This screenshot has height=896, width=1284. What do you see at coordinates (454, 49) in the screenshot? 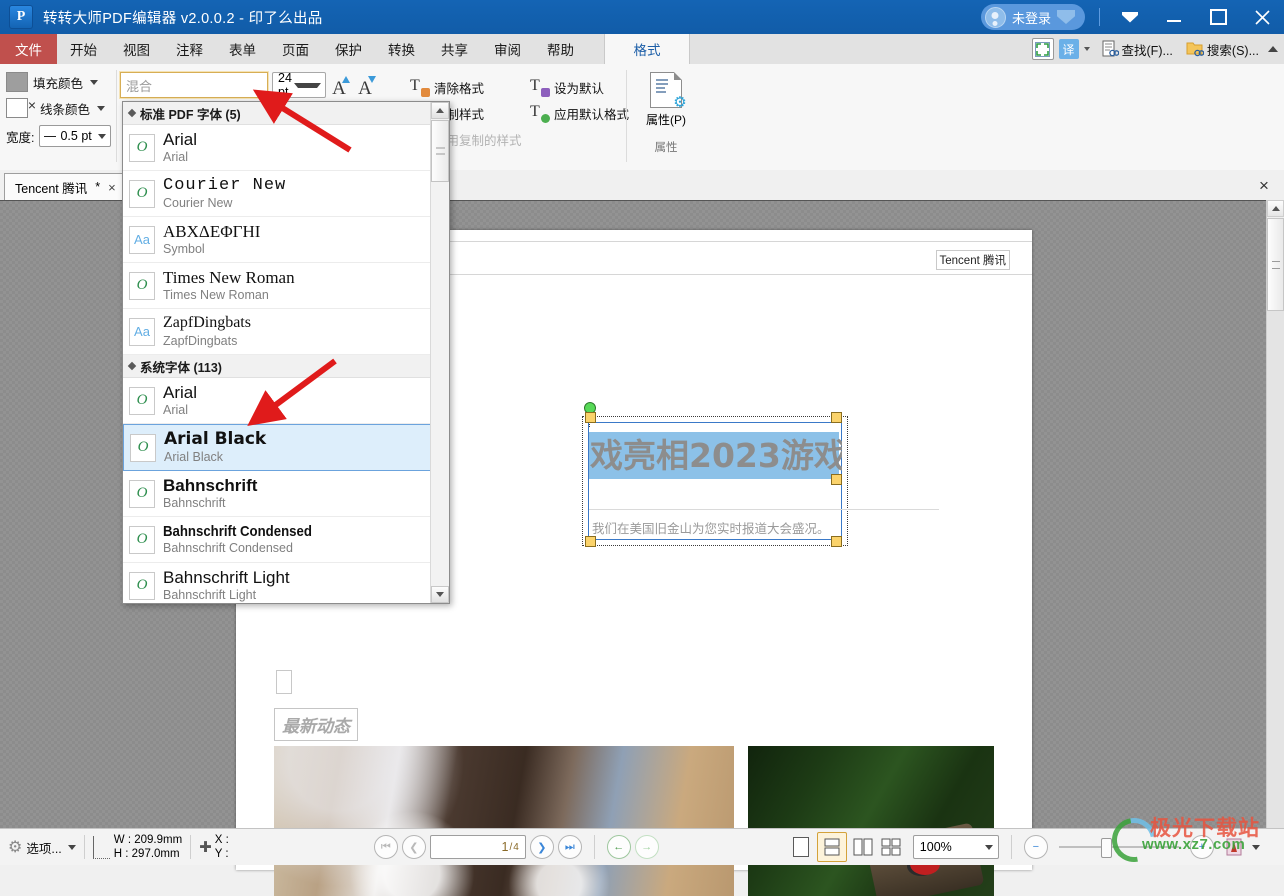
I see `menu-item-7: 共享` at bounding box center [454, 49].